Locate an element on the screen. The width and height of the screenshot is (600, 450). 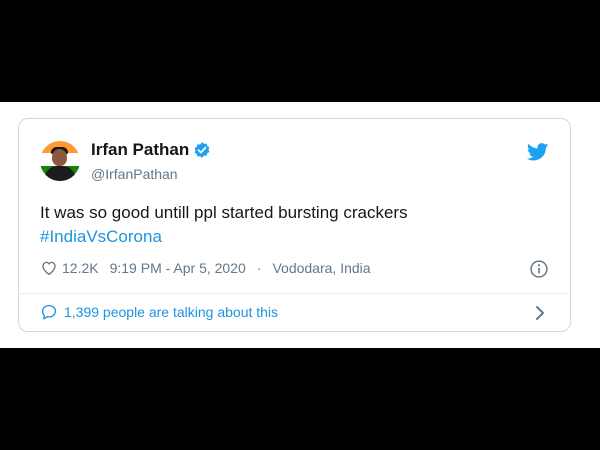
conversation-text: 1,399 people are talking about this is located at coordinates (171, 312).